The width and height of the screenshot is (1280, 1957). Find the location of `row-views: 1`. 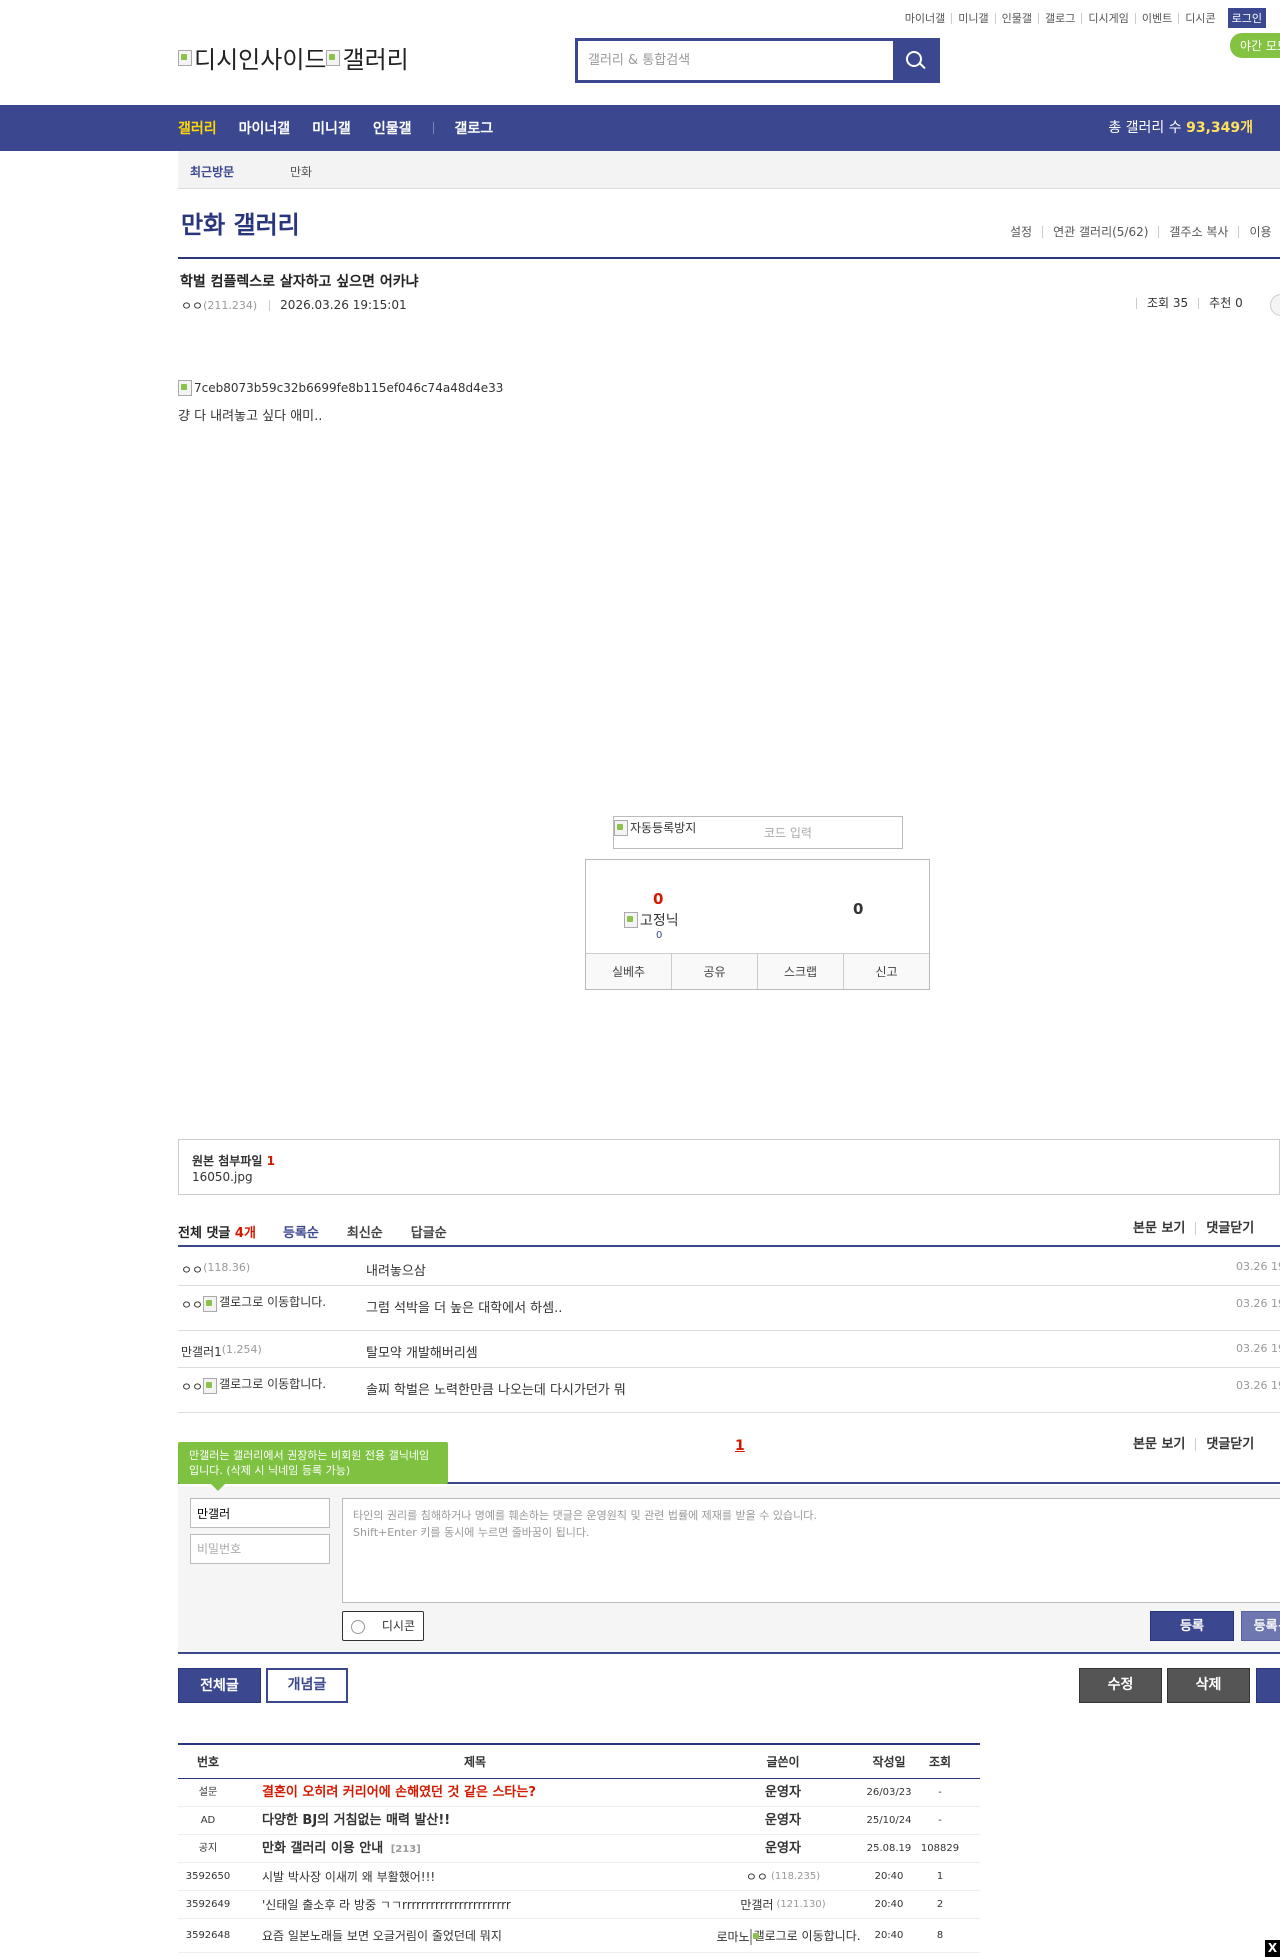

row-views: 1 is located at coordinates (940, 1876).